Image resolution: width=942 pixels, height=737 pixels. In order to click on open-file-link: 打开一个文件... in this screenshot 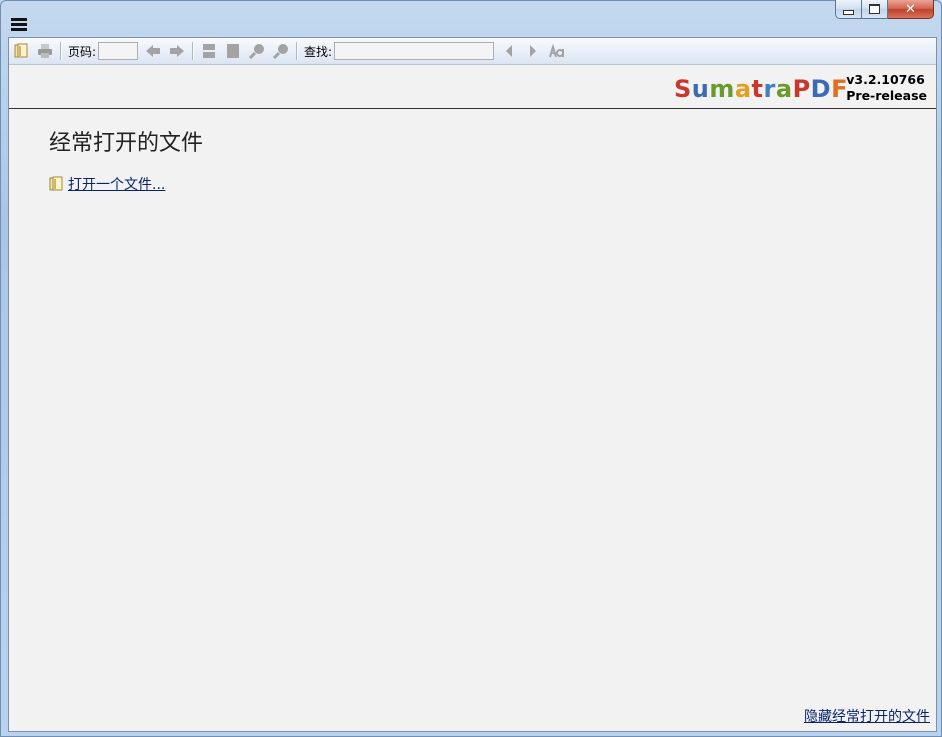, I will do `click(106, 184)`.